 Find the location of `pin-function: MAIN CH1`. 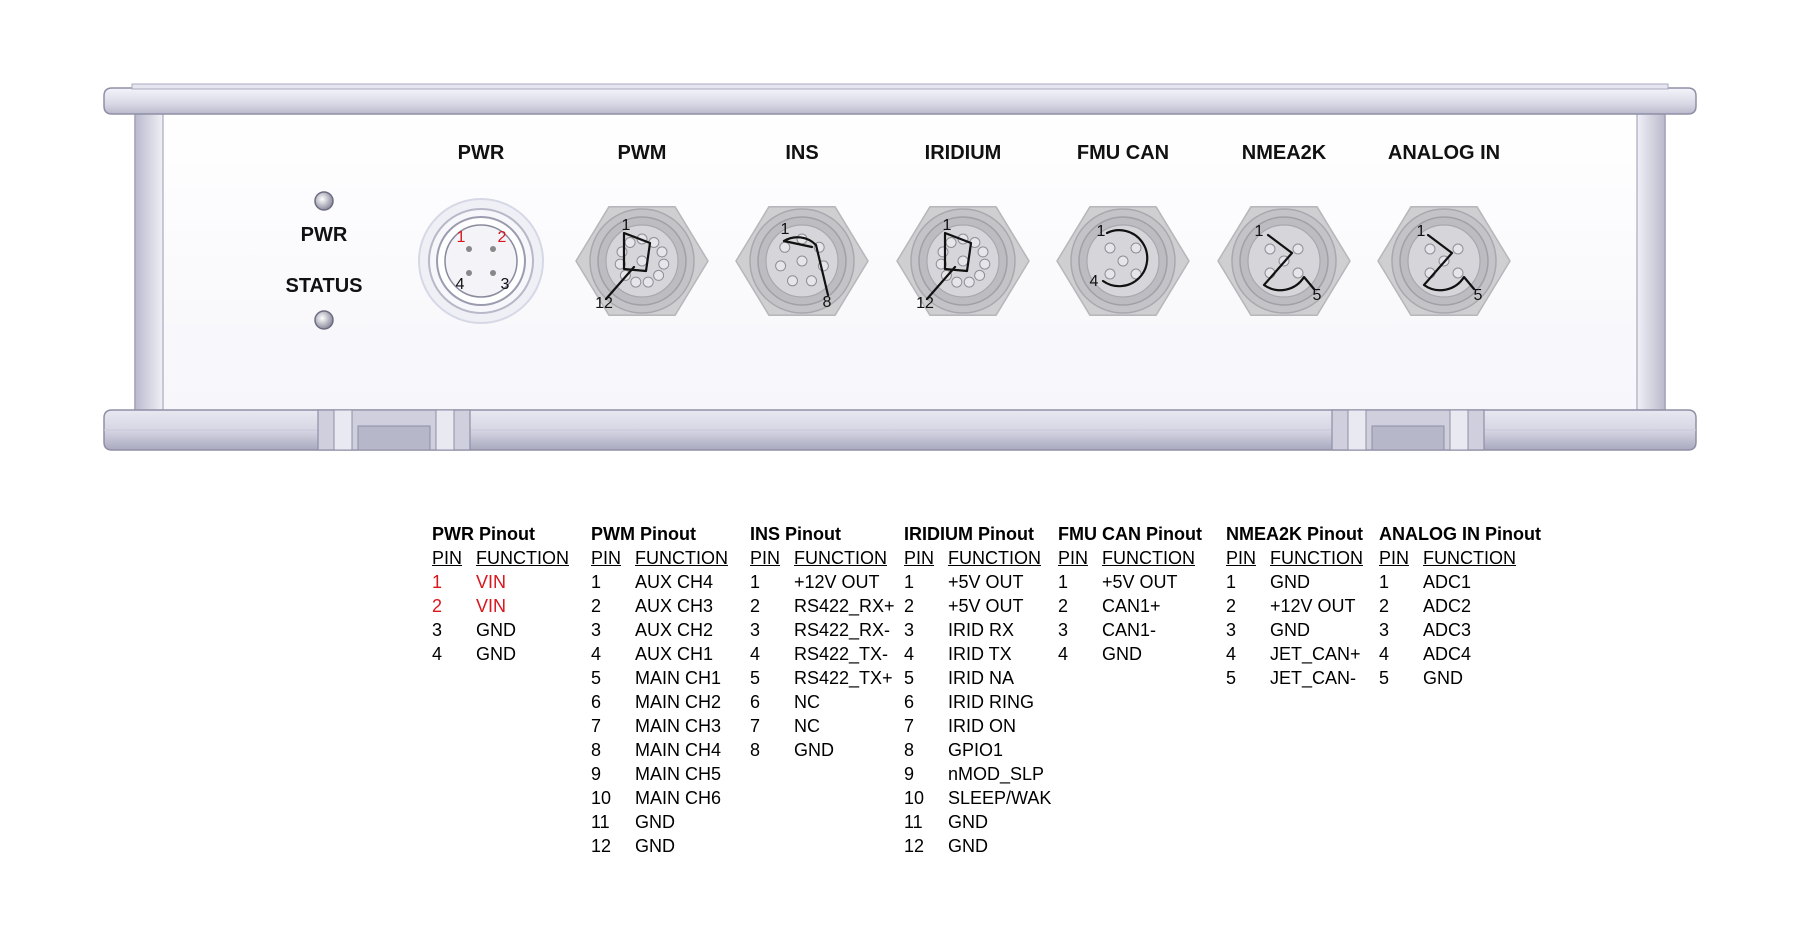

pin-function: MAIN CH1 is located at coordinates (678, 678).